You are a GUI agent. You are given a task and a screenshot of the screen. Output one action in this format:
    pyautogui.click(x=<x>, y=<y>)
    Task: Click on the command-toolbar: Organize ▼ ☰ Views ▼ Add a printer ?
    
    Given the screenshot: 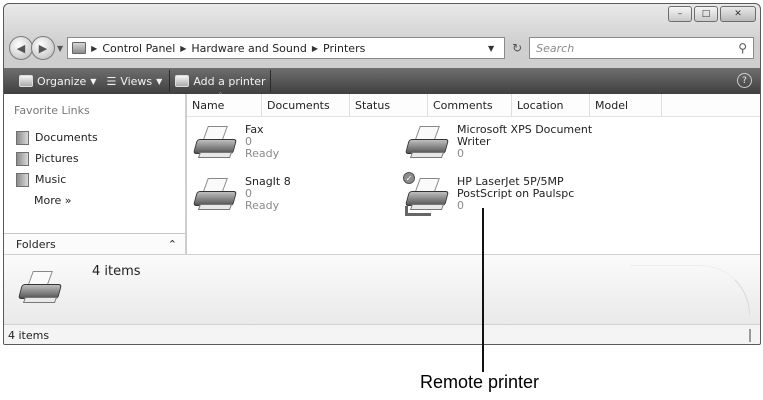 What is the action you would take?
    pyautogui.click(x=382, y=81)
    